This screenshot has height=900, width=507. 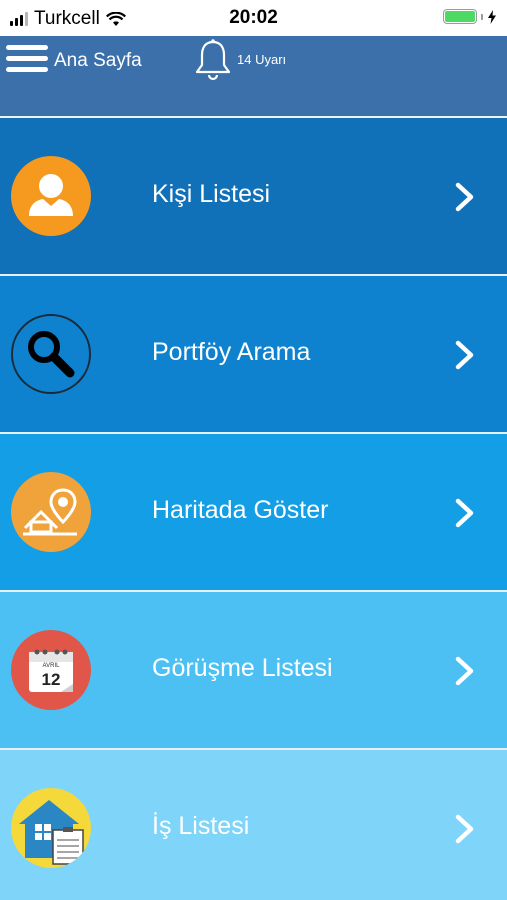 I want to click on status-bar: Turkcell 20:02, so click(x=253, y=18).